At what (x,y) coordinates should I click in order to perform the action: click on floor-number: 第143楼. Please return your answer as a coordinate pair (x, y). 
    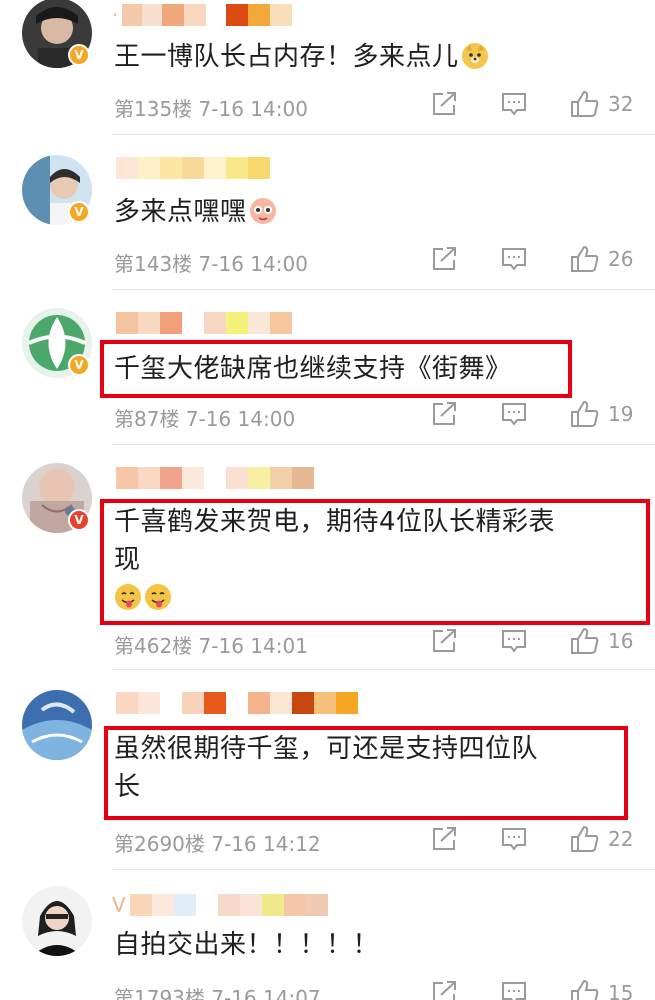
    Looking at the image, I should click on (153, 264).